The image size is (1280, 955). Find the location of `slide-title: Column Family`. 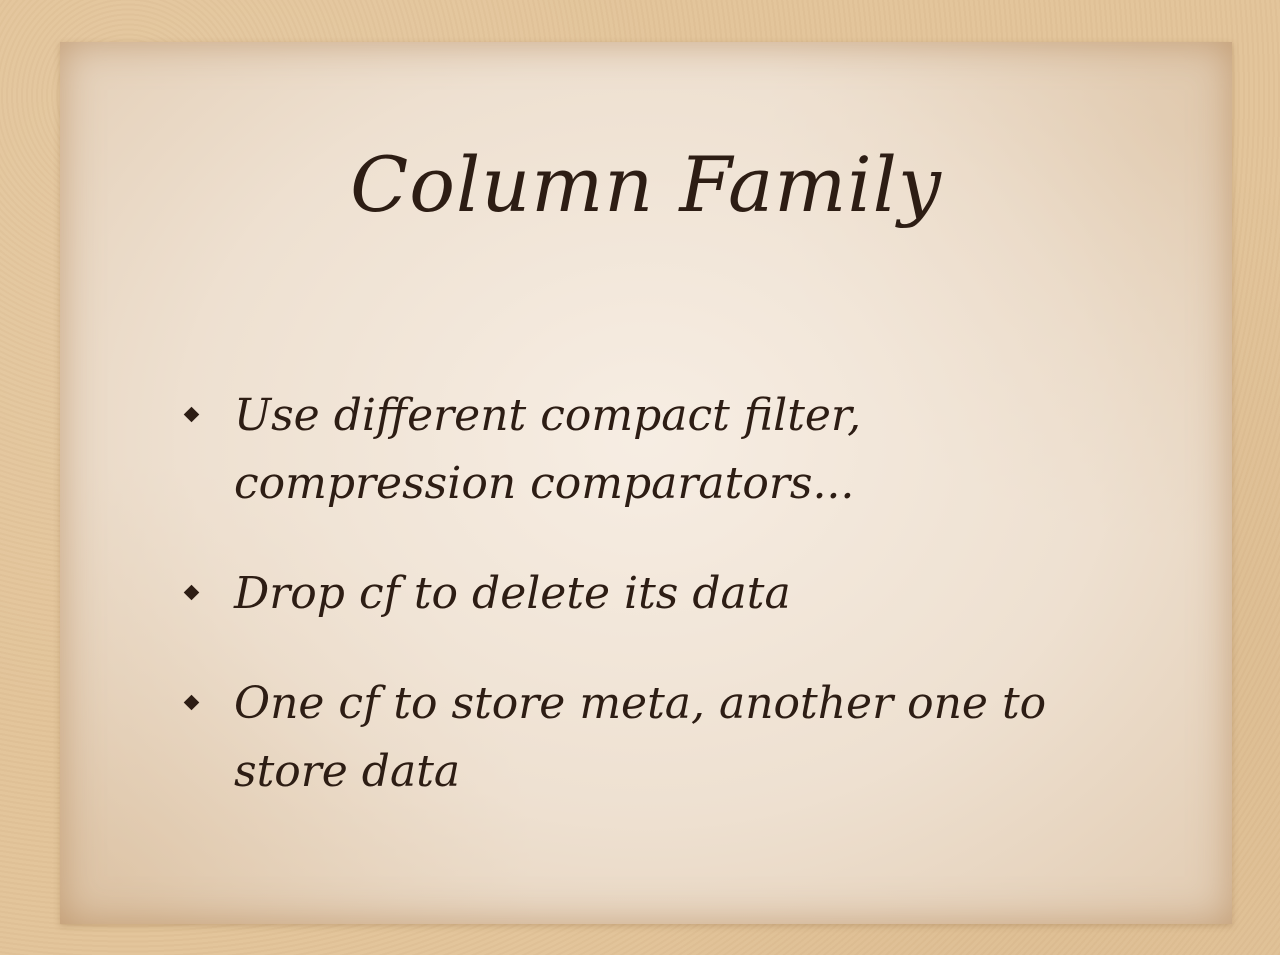

slide-title: Column Family is located at coordinates (646, 184).